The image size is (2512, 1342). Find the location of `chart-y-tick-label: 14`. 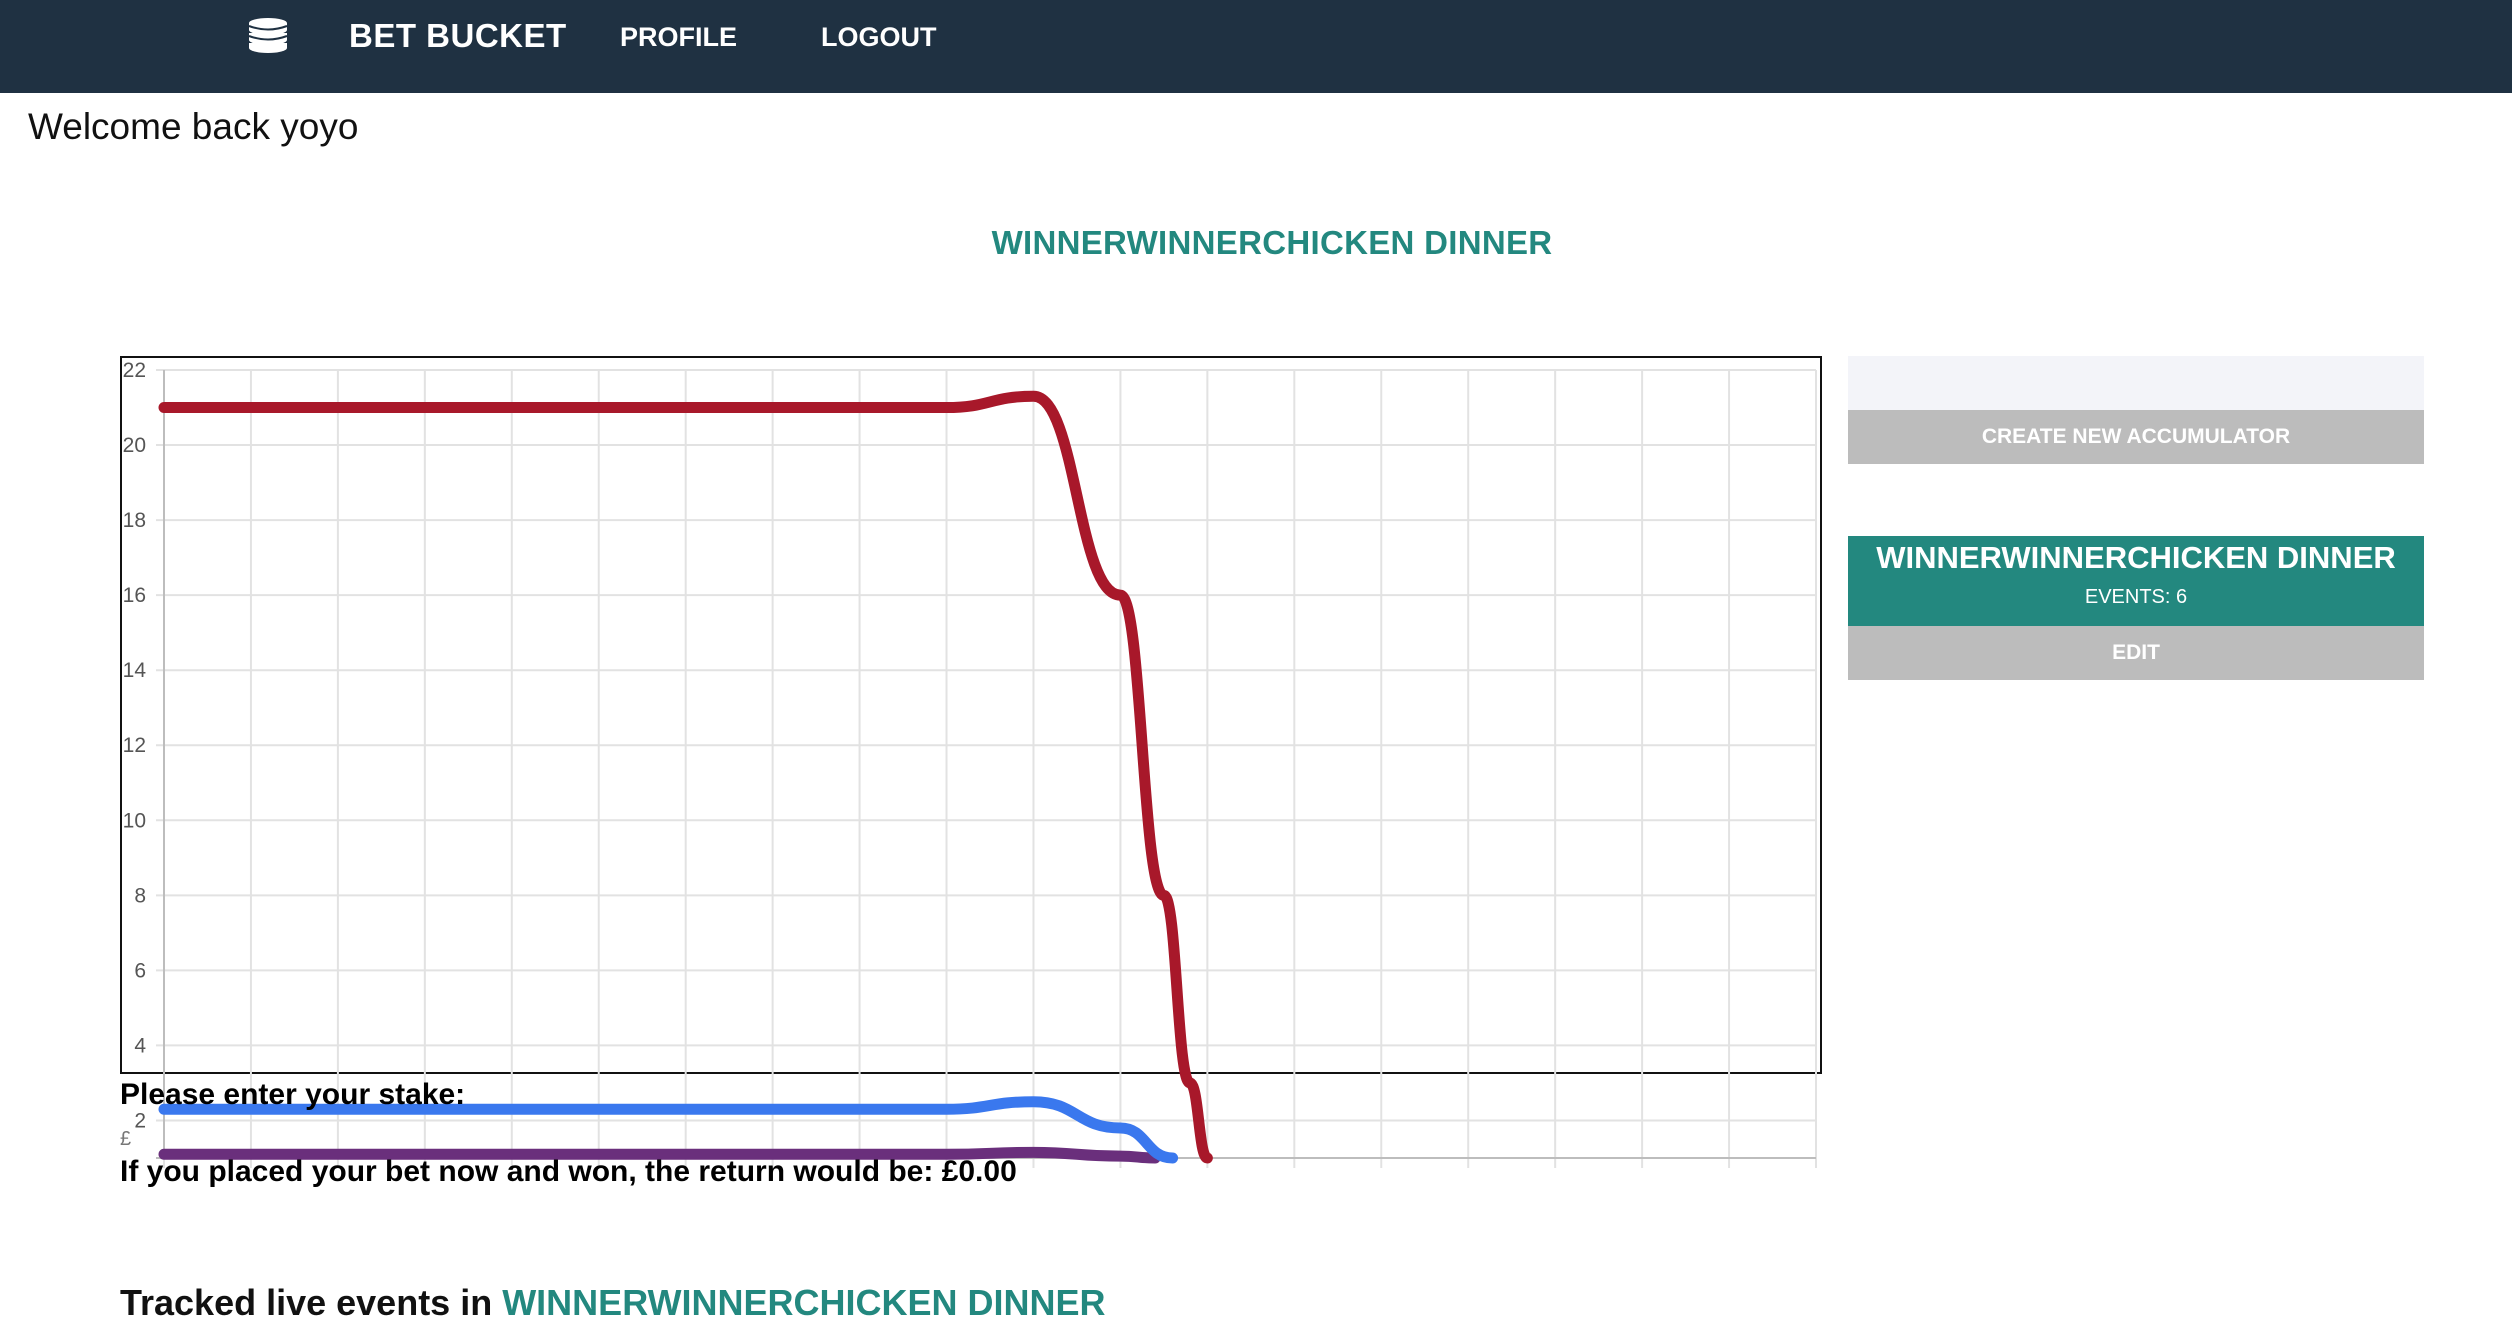

chart-y-tick-label: 14 is located at coordinates (135, 670).